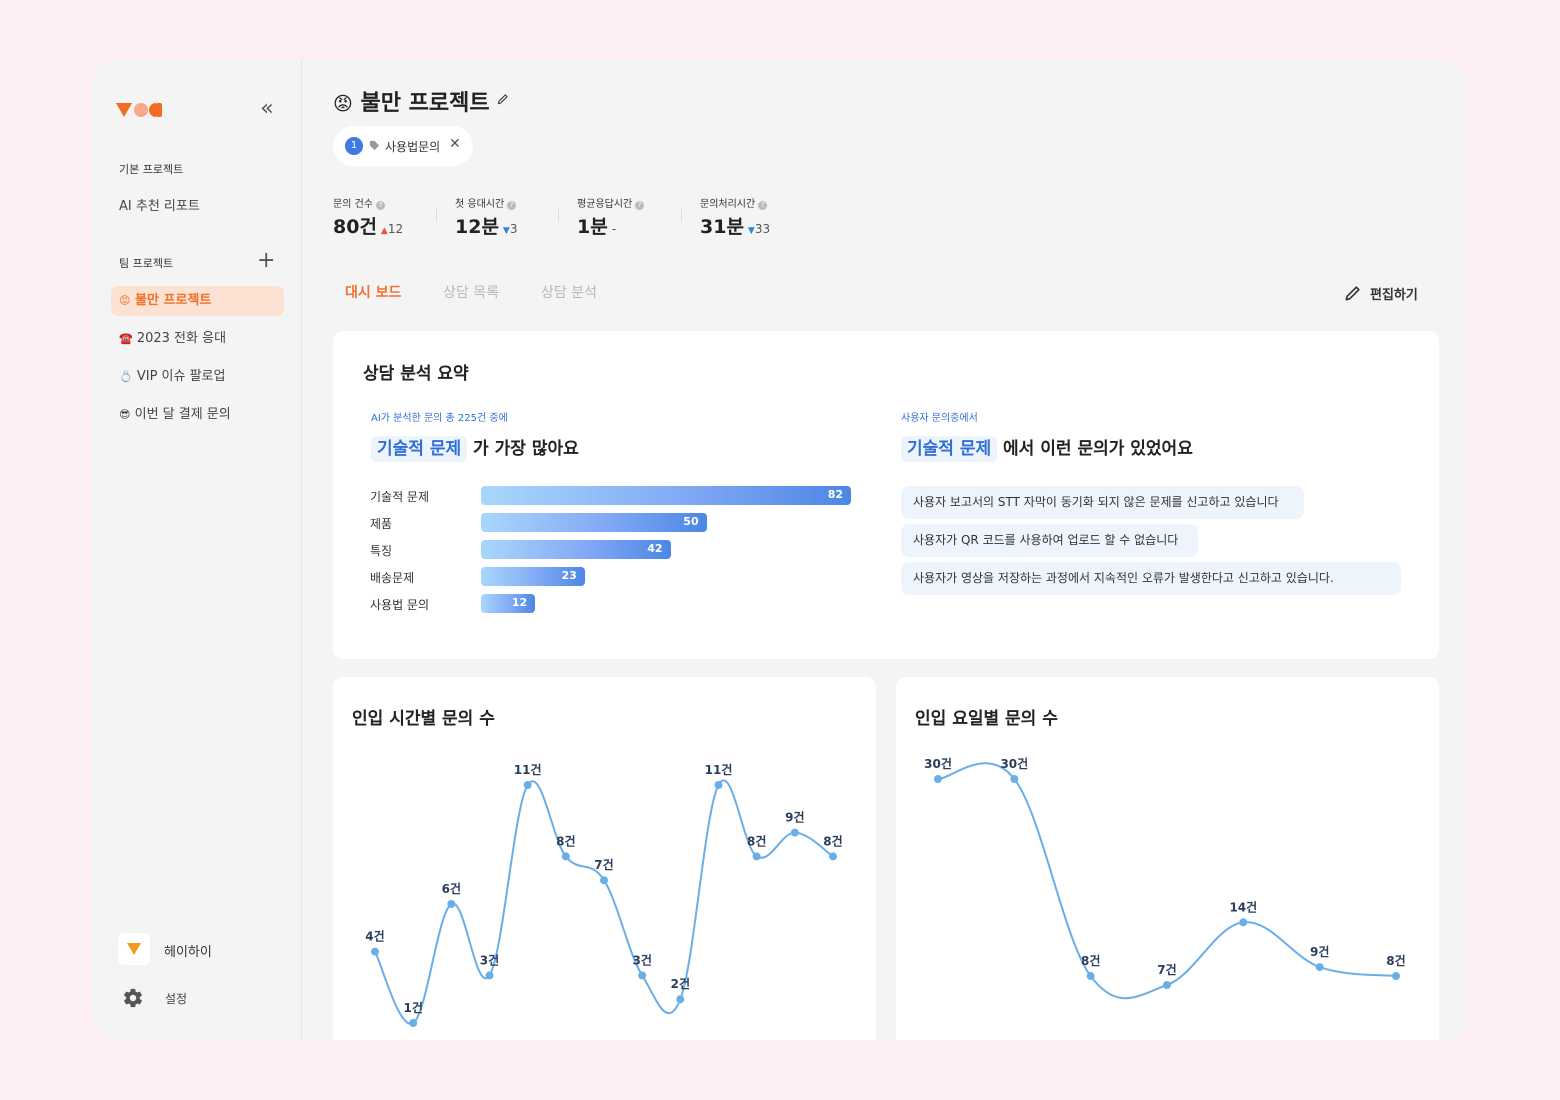 This screenshot has width=1560, height=1100. Describe the element at coordinates (176, 999) in the screenshot. I see `settings-label: 설정` at that location.